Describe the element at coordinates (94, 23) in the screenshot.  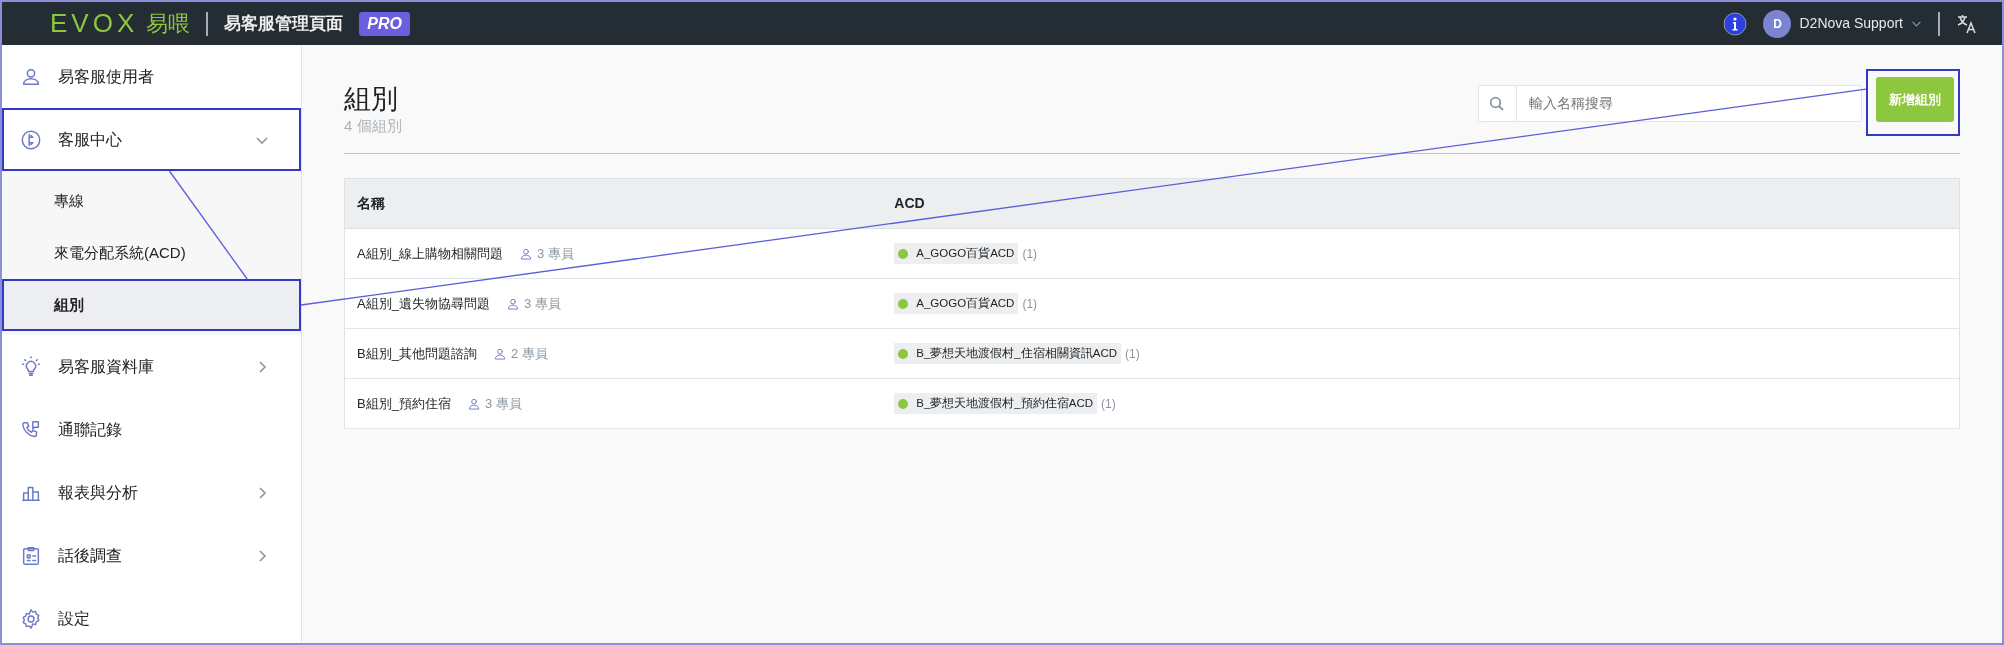
I see `logo-text: EVOX` at that location.